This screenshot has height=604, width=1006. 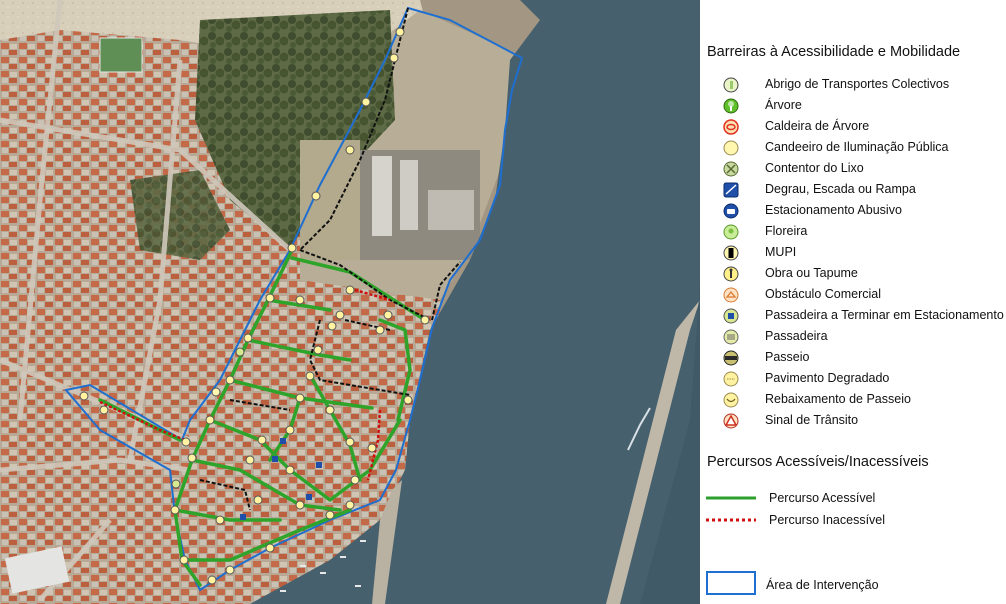 I want to click on curb-ramp-icon, so click(x=731, y=400).